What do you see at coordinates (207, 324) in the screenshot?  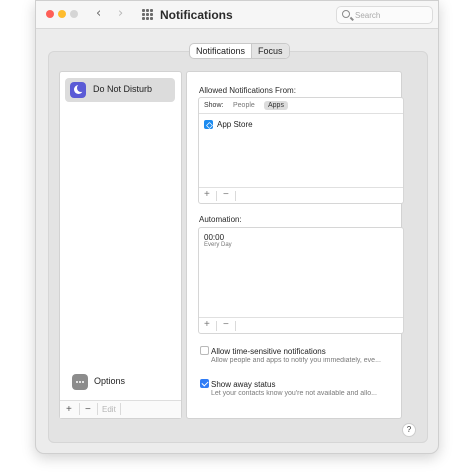 I see `add-automation-button: +` at bounding box center [207, 324].